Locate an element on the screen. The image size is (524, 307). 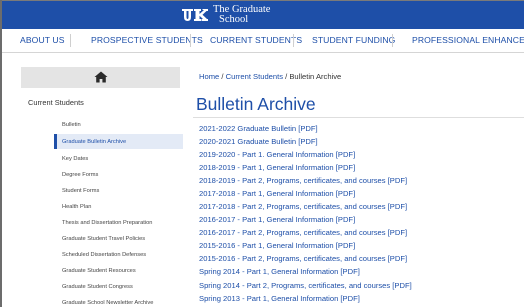
sidebar-item-thesis-dissertation-preparation: Thesis and Dissertation Preparation is located at coordinates (107, 223).